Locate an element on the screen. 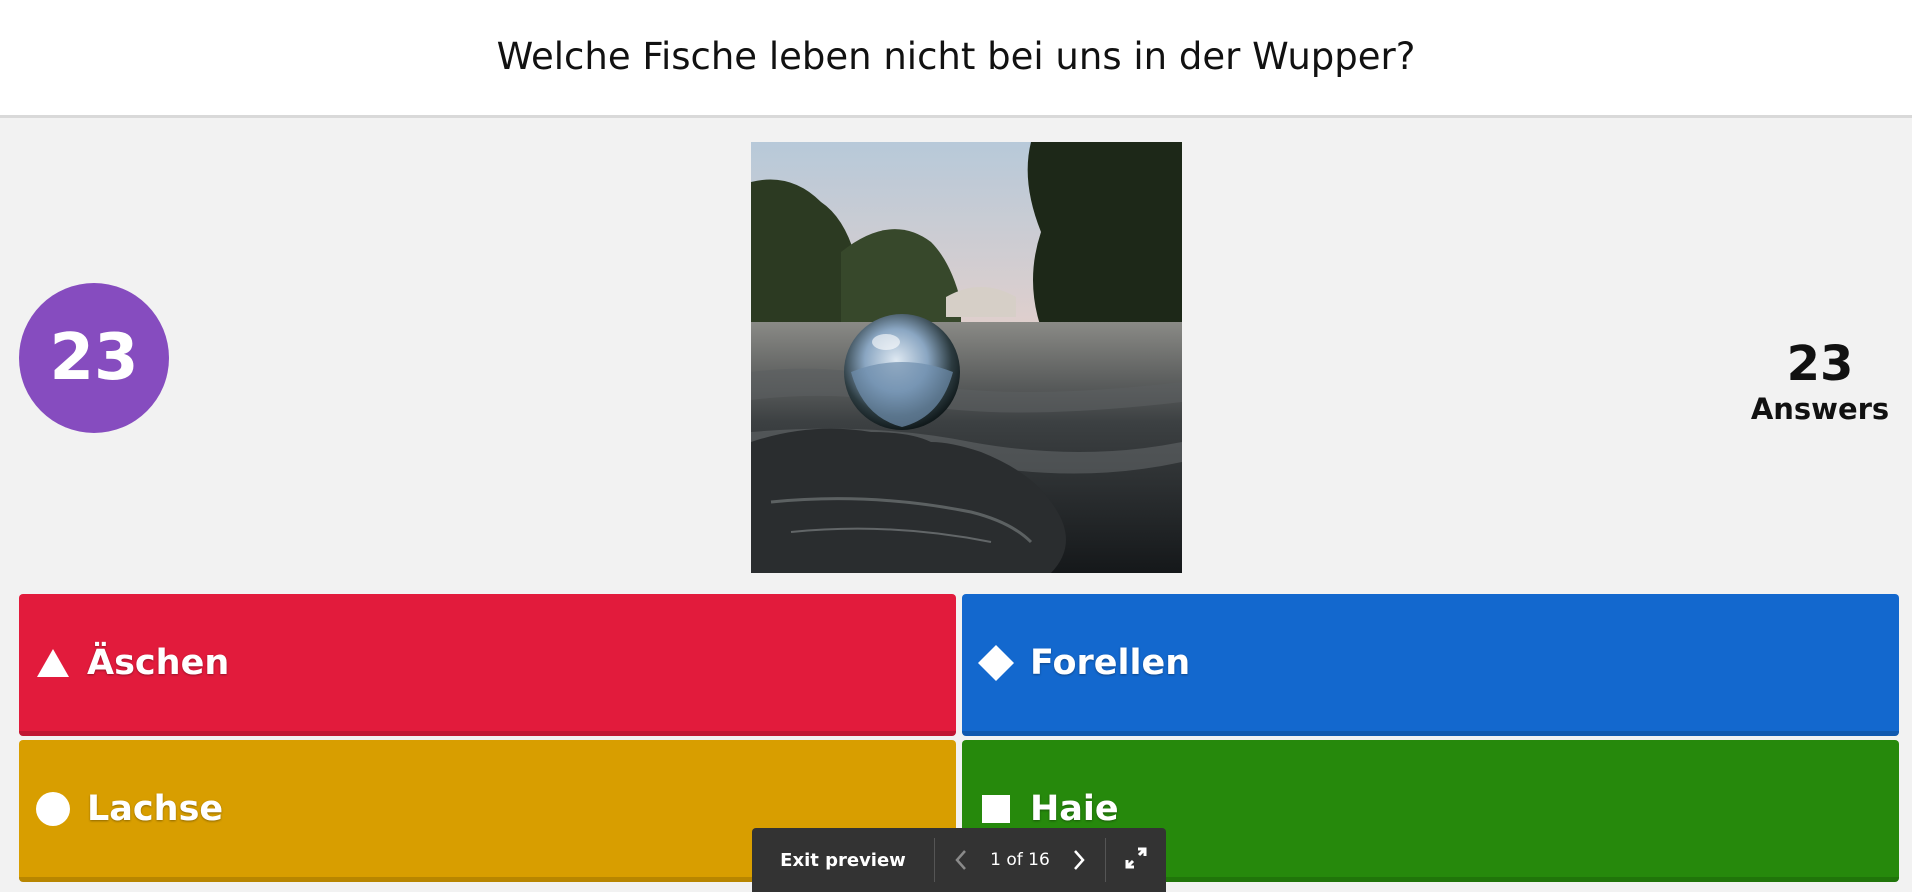 The image size is (1912, 892). fullscreen-icon is located at coordinates (1136, 860).